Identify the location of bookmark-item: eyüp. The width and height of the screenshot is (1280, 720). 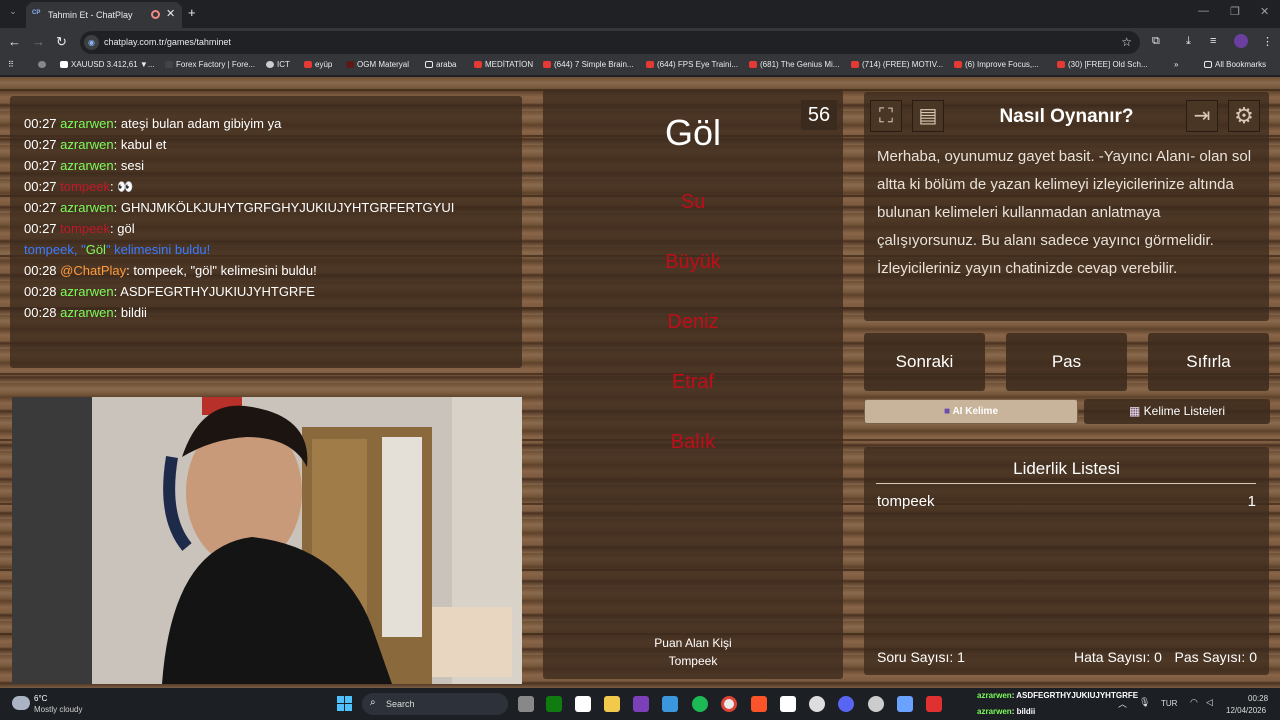
(318, 64).